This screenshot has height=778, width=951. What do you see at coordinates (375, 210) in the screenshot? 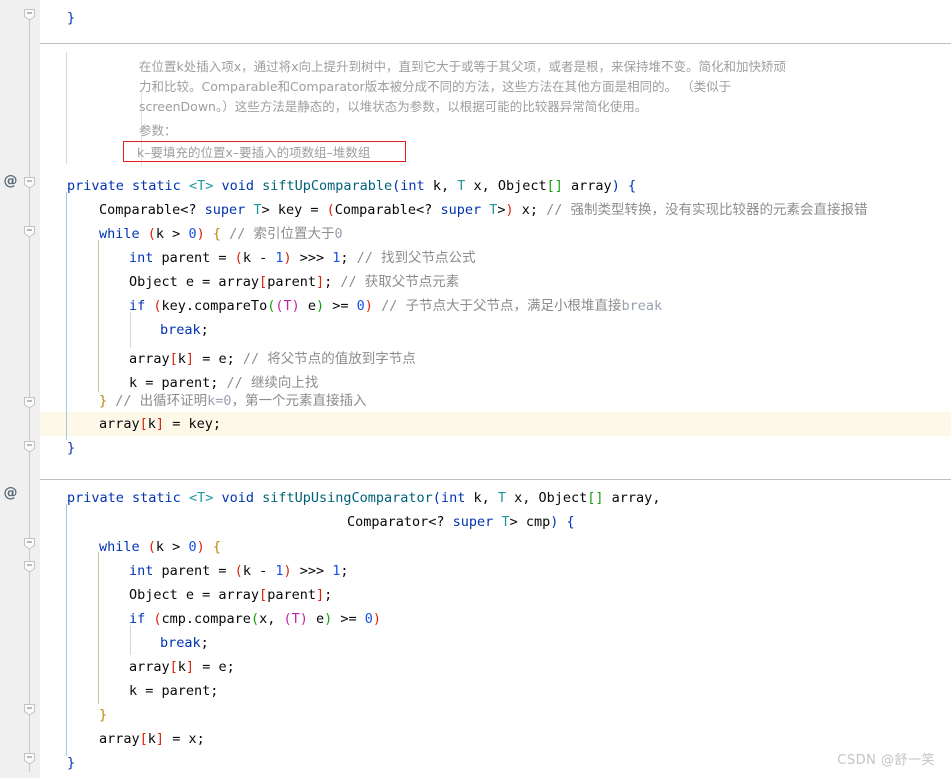
I see `code-token: Comparable` at bounding box center [375, 210].